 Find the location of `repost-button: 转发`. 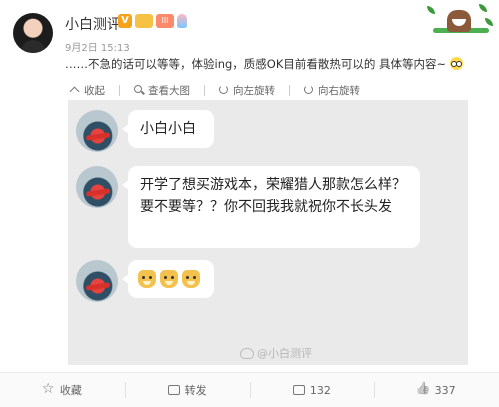

repost-button: 转发 is located at coordinates (187, 390).